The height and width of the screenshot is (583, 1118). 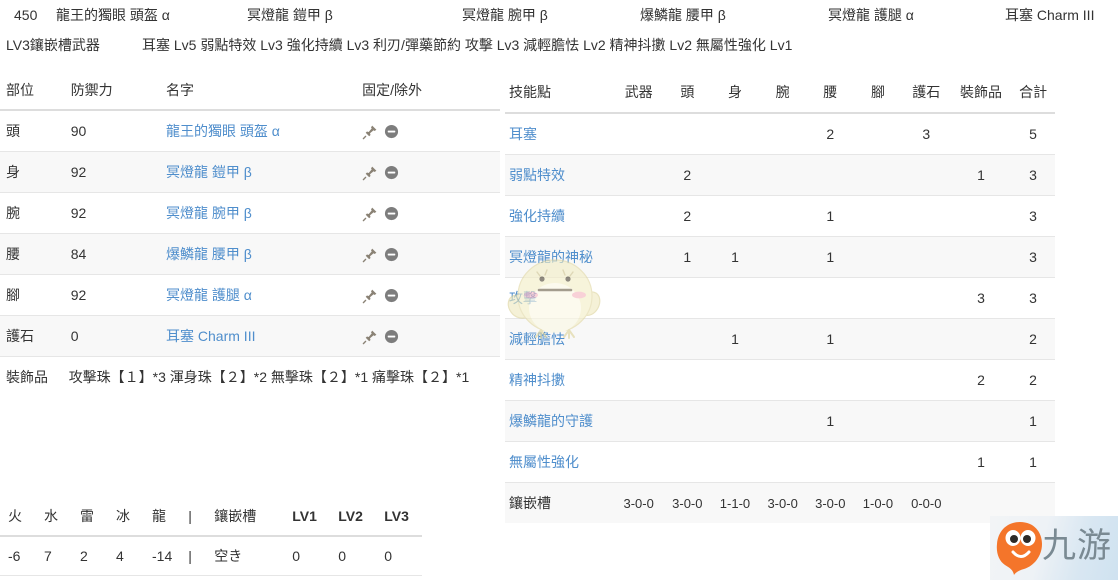 I want to click on cell-waist, so click(x=830, y=298).